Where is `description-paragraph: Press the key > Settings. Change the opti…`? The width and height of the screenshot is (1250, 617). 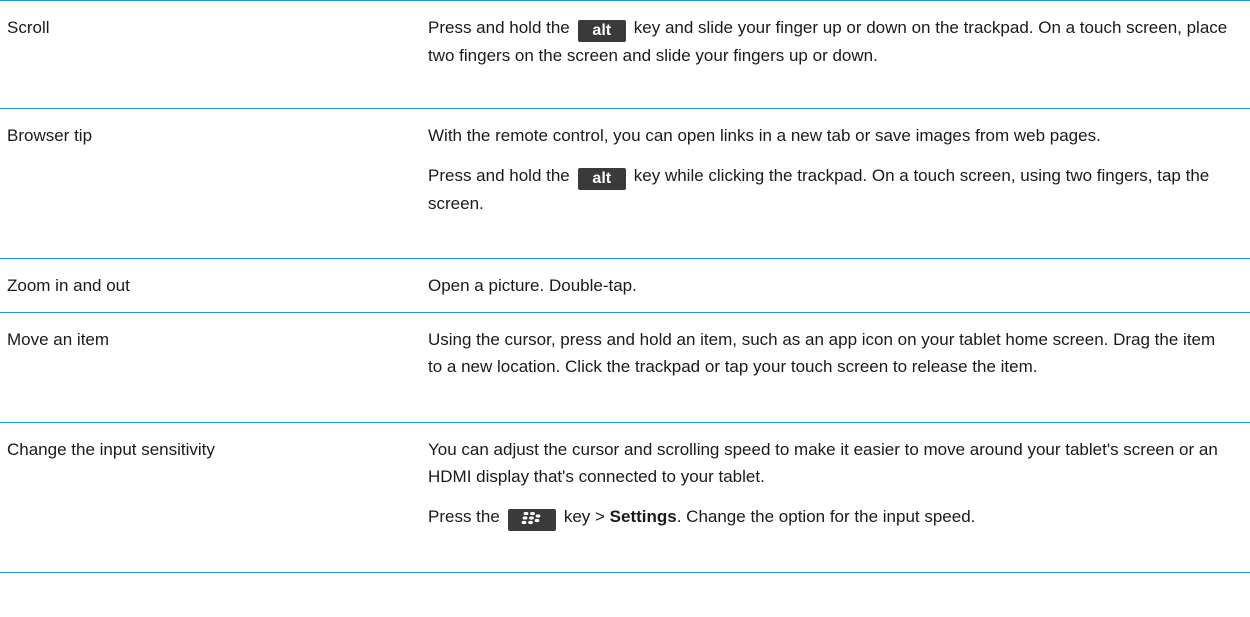 description-paragraph: Press the key > Settings. Change the opti… is located at coordinates (829, 517).